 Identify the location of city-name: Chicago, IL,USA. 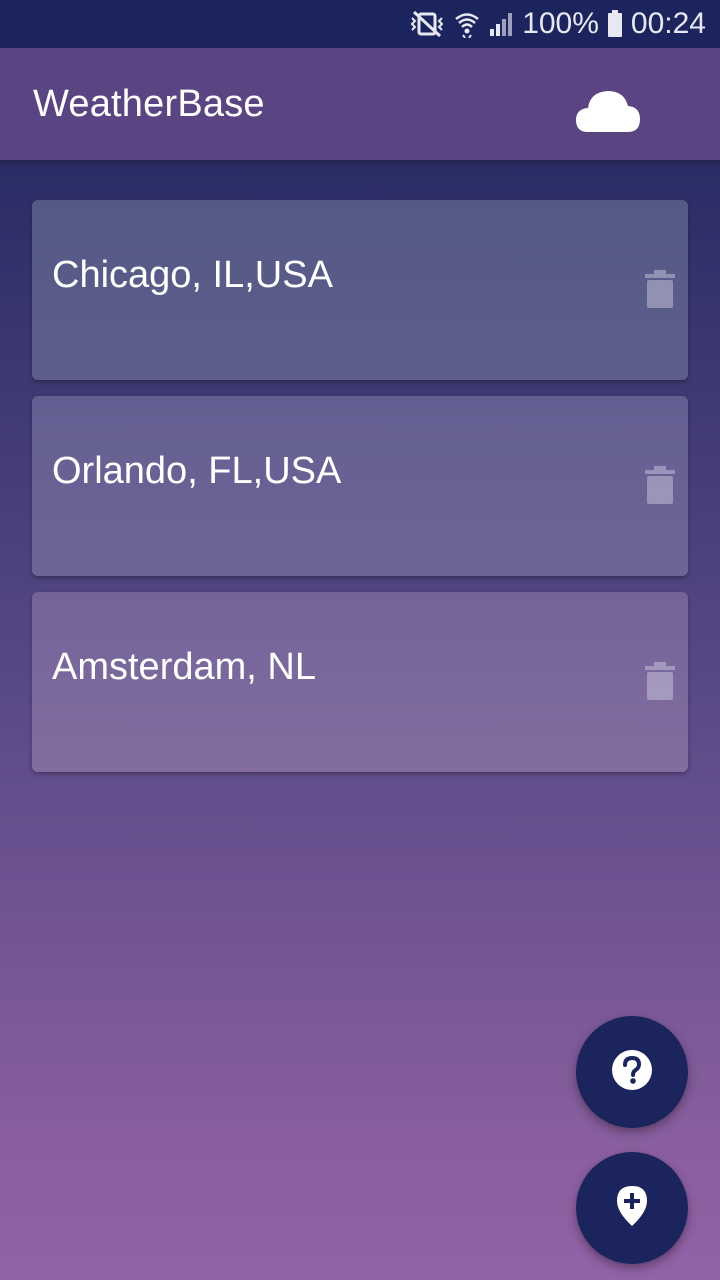
(192, 275).